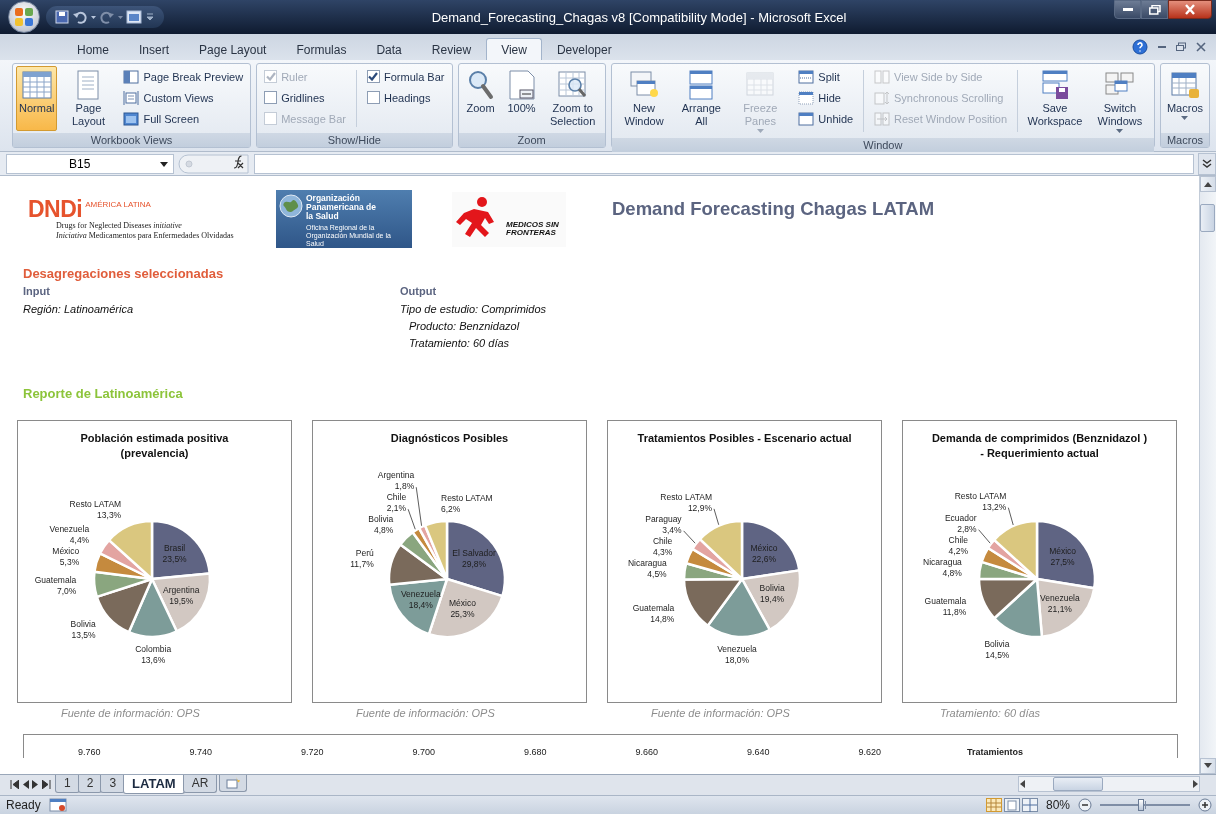 This screenshot has width=1216, height=814. What do you see at coordinates (1109, 784) in the screenshot?
I see `horizontal-scrollbar` at bounding box center [1109, 784].